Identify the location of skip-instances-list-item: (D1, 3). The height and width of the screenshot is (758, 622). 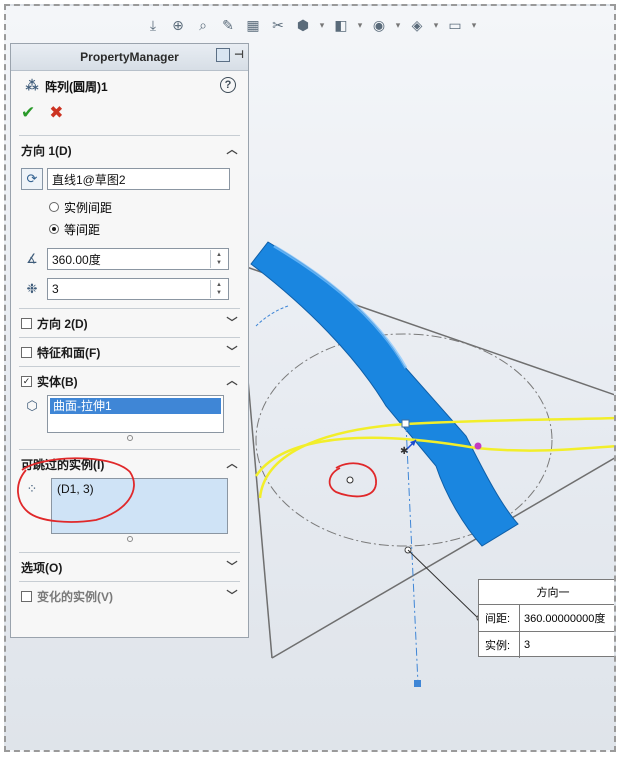
(139, 489).